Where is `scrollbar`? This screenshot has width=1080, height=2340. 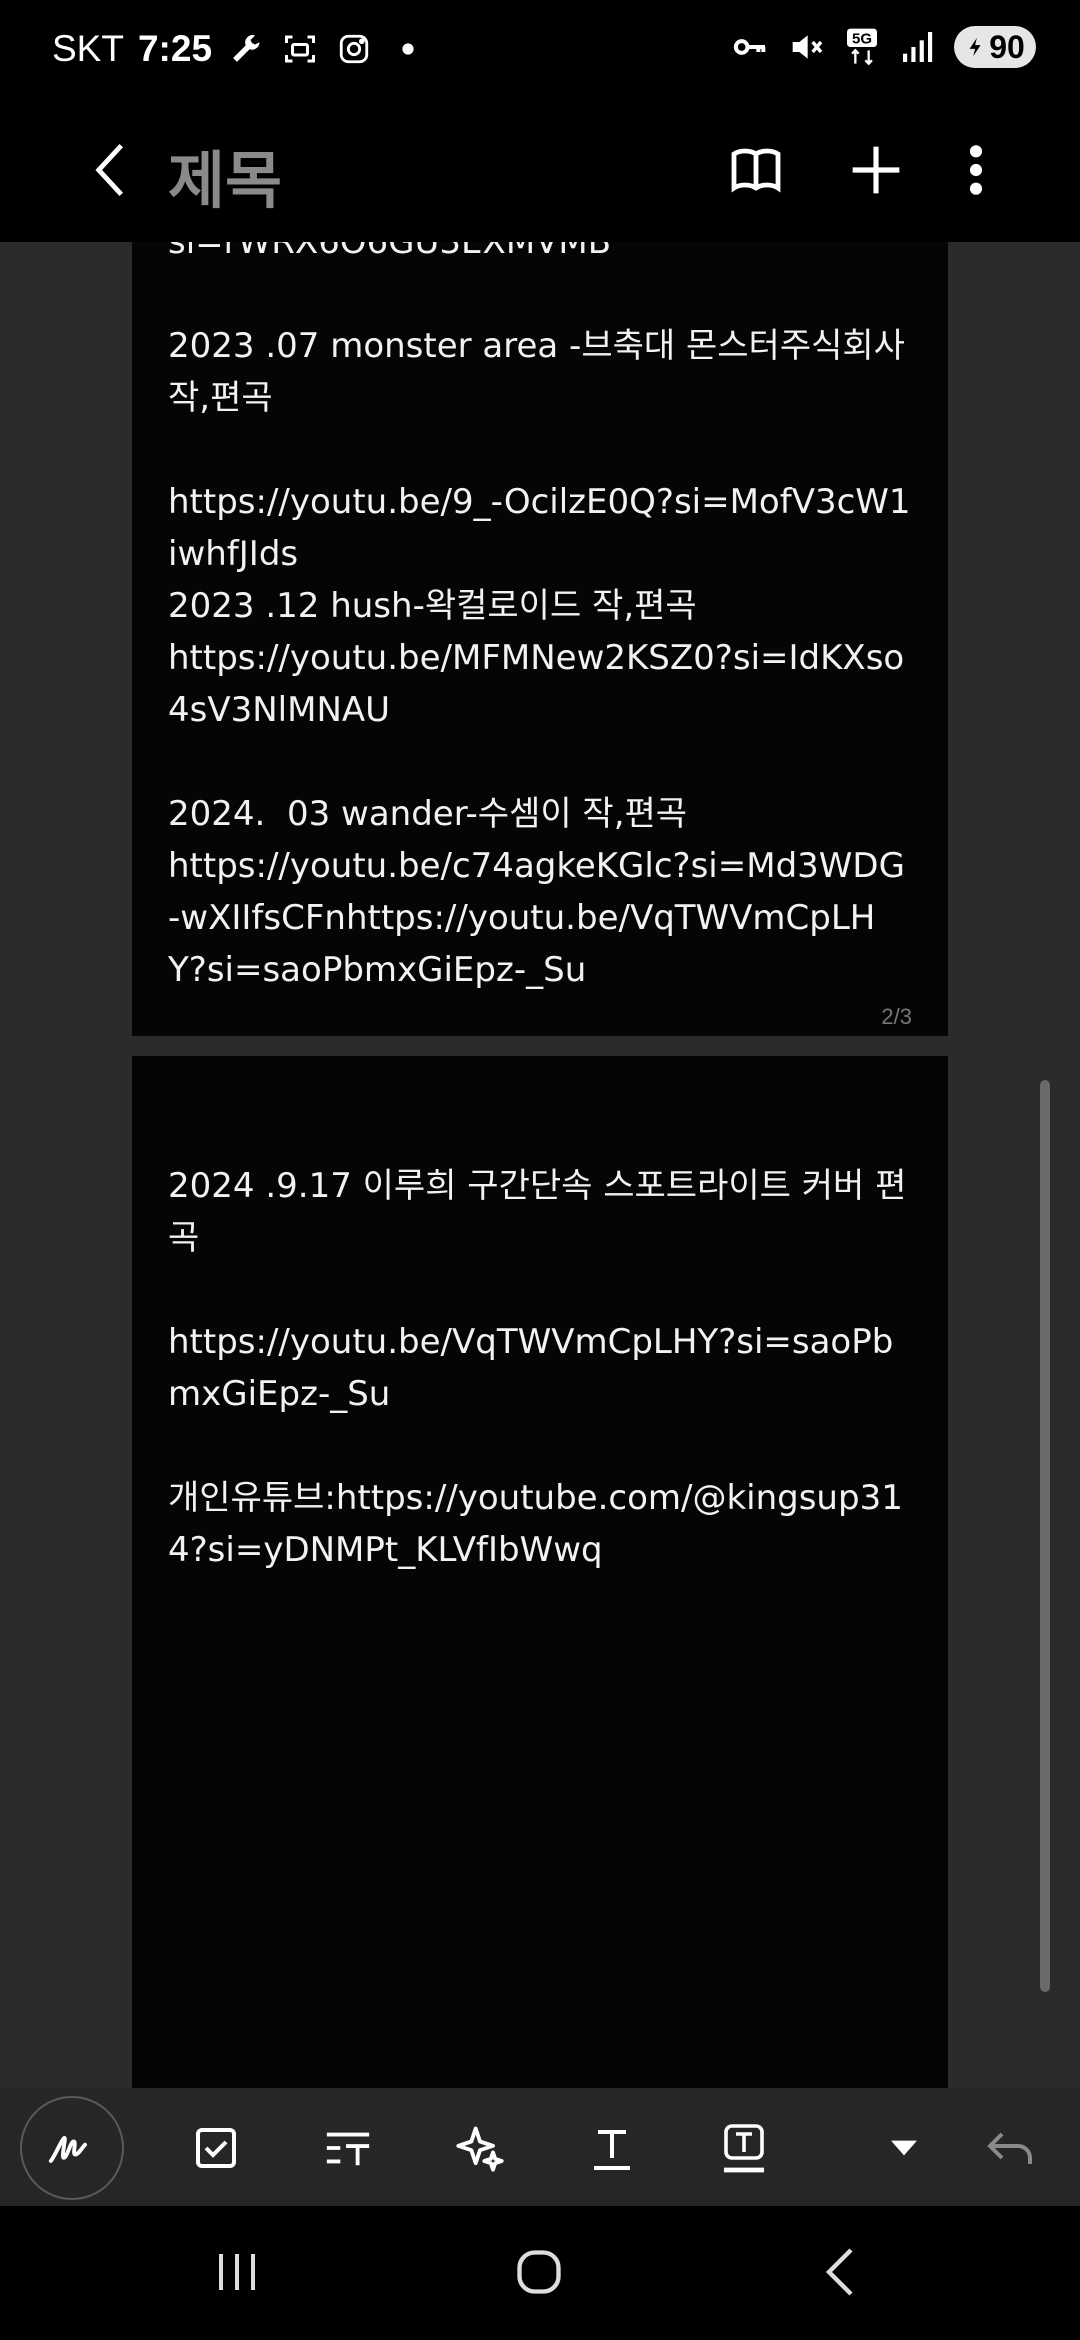 scrollbar is located at coordinates (1045, 1536).